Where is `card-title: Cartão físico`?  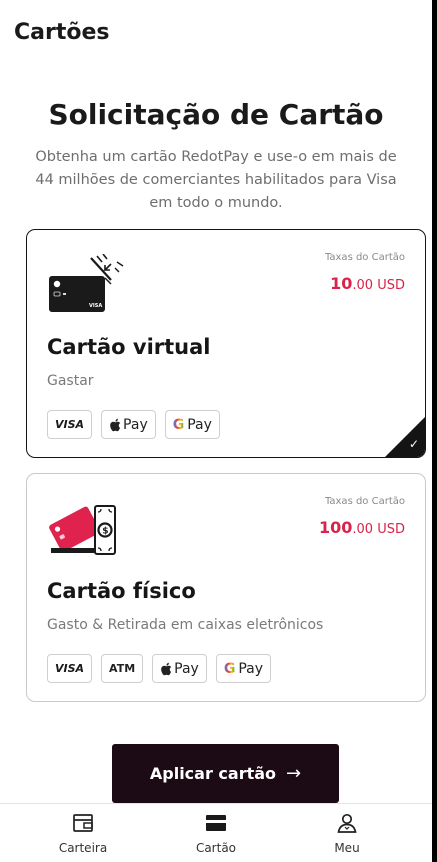 card-title: Cartão físico is located at coordinates (121, 591).